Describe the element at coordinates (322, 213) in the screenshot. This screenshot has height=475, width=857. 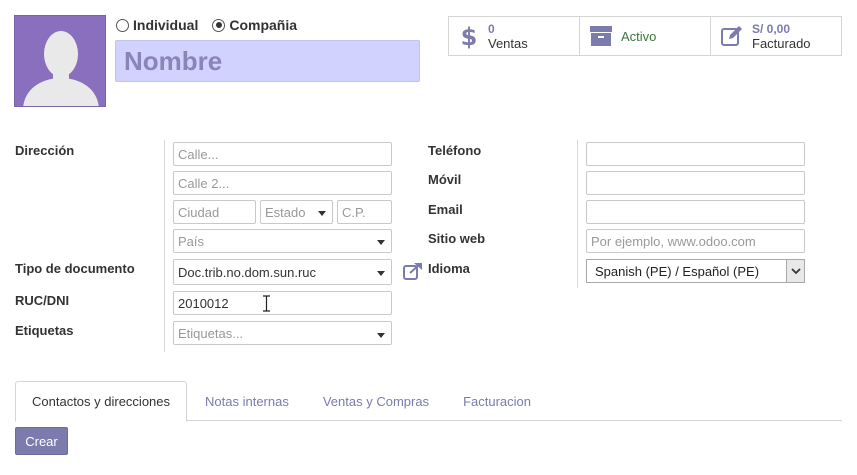
I see `state-dropdown-caret-icon` at that location.